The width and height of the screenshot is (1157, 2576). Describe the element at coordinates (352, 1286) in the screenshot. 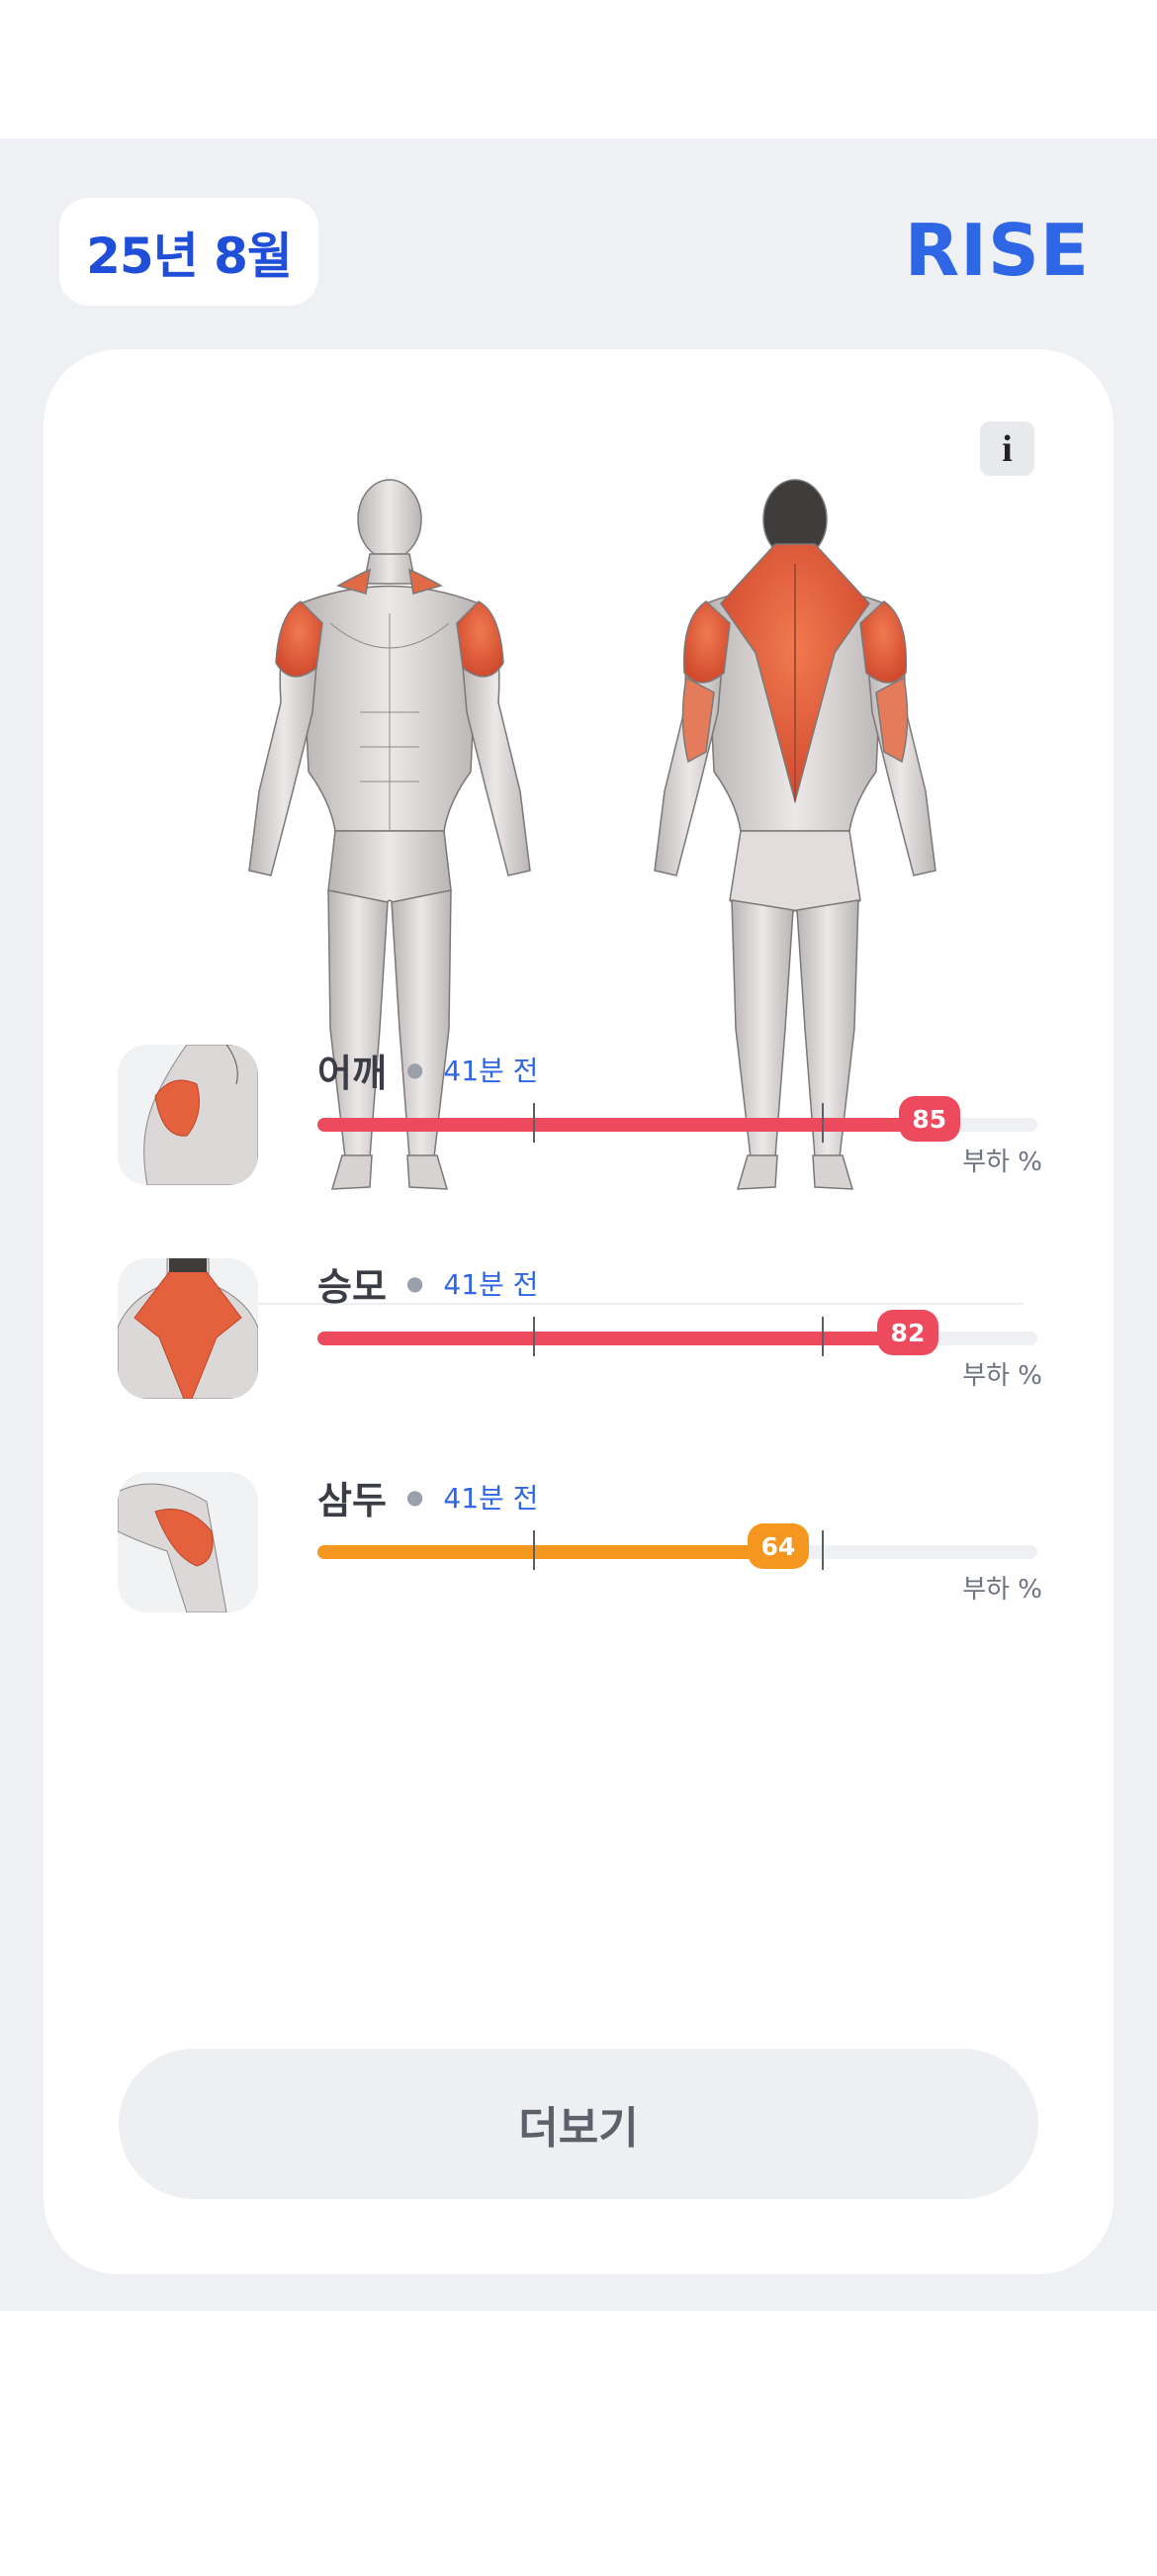

I see `muscle-name: 승모` at that location.